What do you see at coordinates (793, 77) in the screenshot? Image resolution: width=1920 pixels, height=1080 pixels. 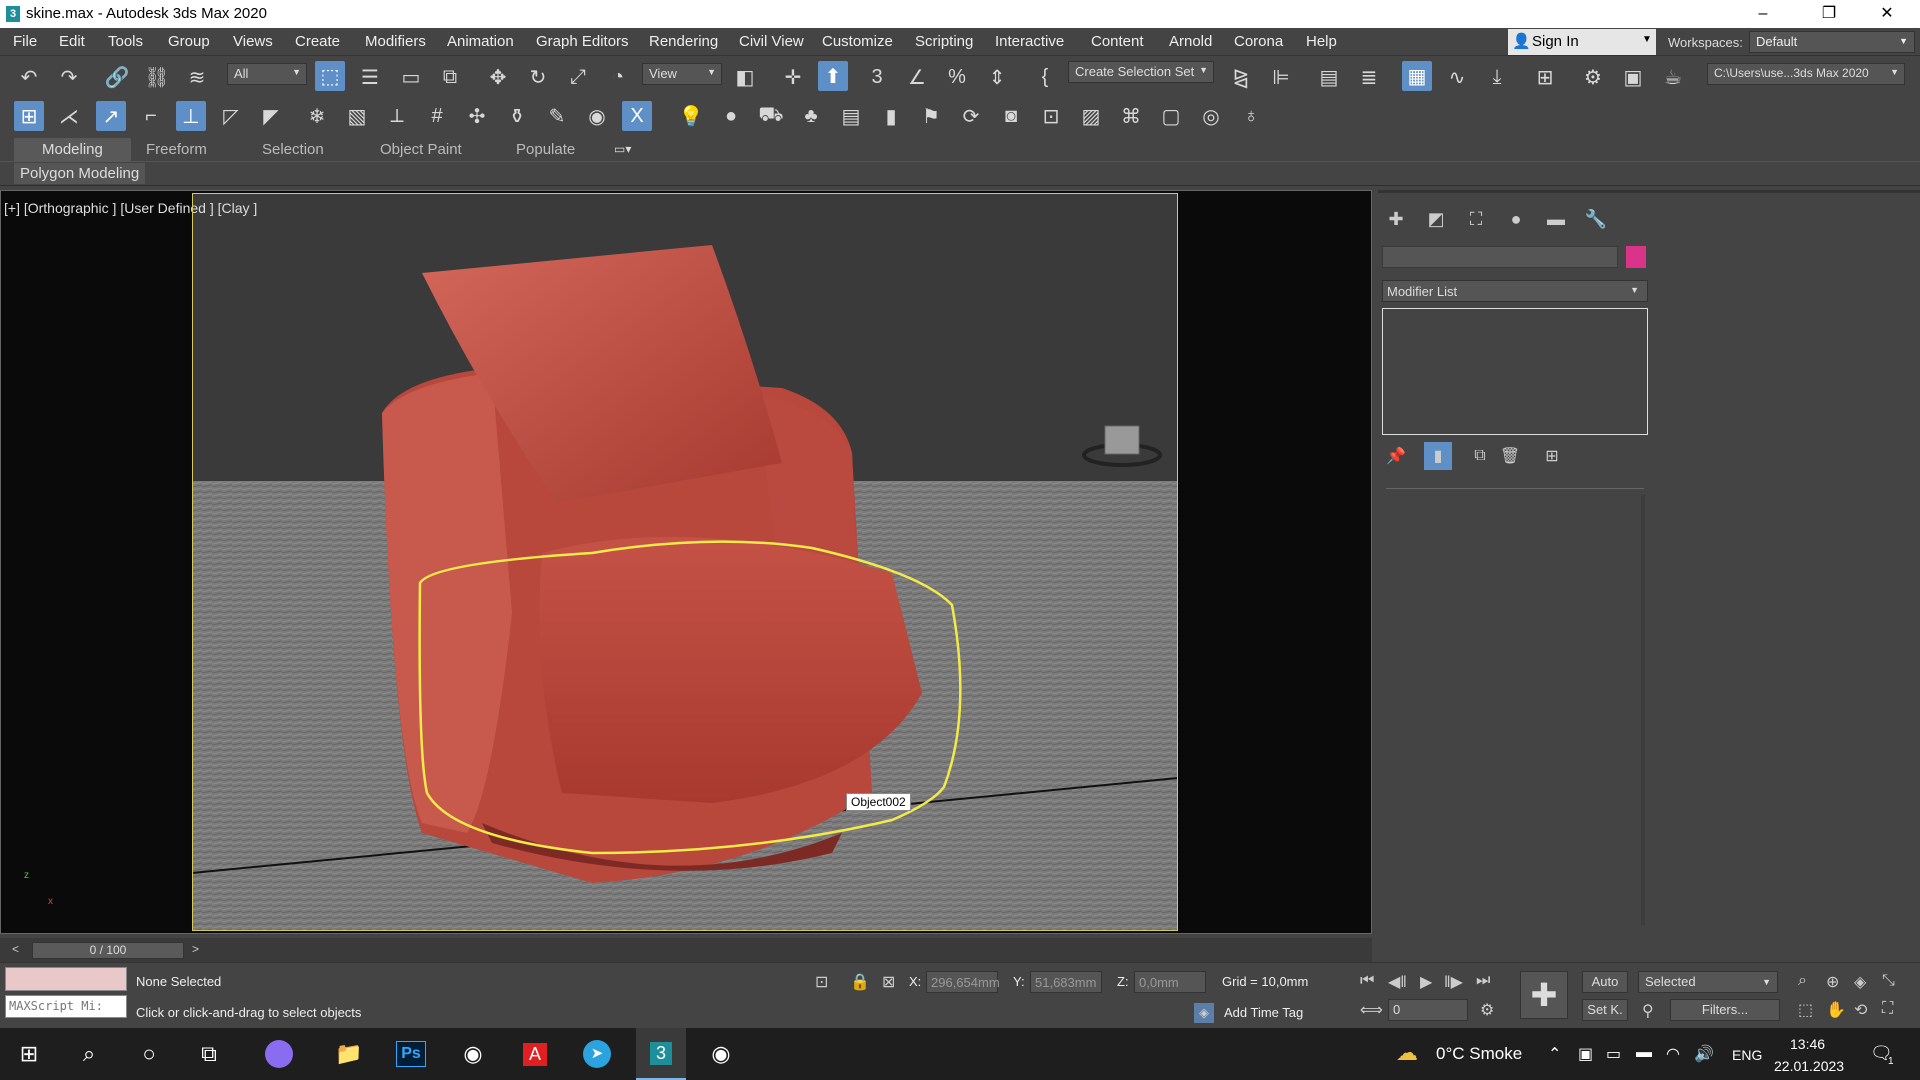 I see `select-manipulate-icon: ✛` at bounding box center [793, 77].